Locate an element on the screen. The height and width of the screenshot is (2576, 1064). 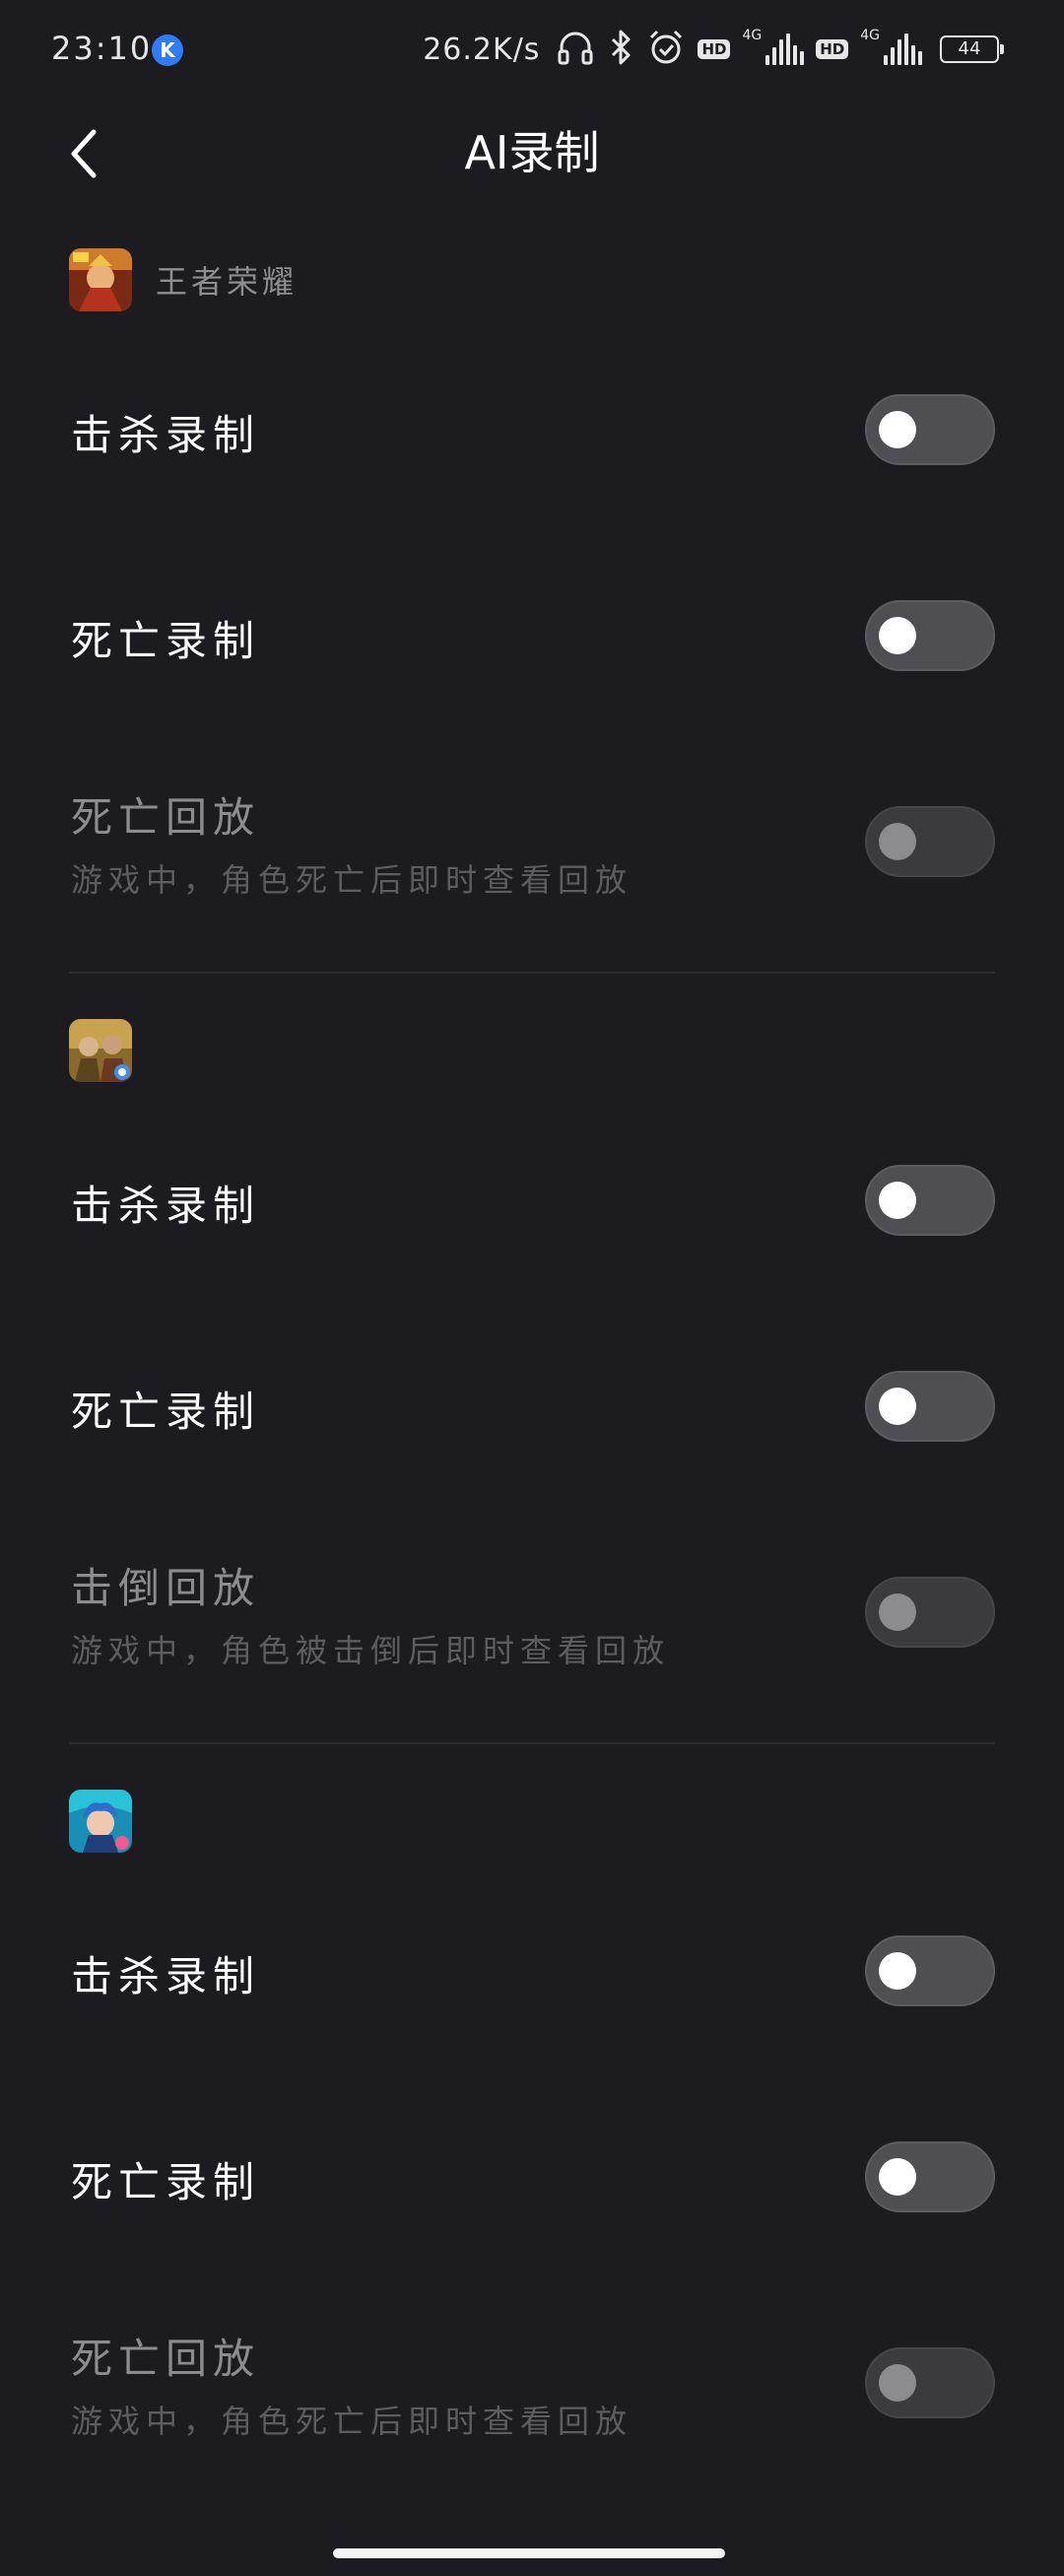
status-indicators: 26.2K/s HD 4G HD 4G 44 is located at coordinates (714, 50).